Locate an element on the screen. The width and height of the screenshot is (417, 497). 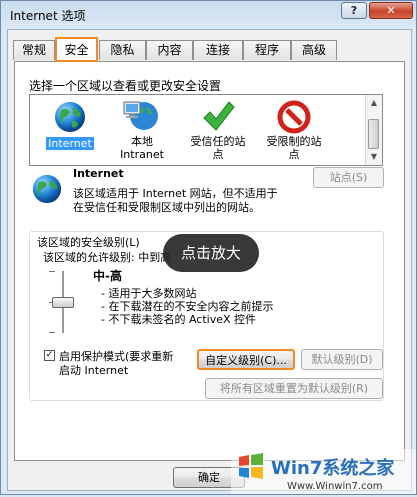
tab-security: 安全 is located at coordinates (76, 49).